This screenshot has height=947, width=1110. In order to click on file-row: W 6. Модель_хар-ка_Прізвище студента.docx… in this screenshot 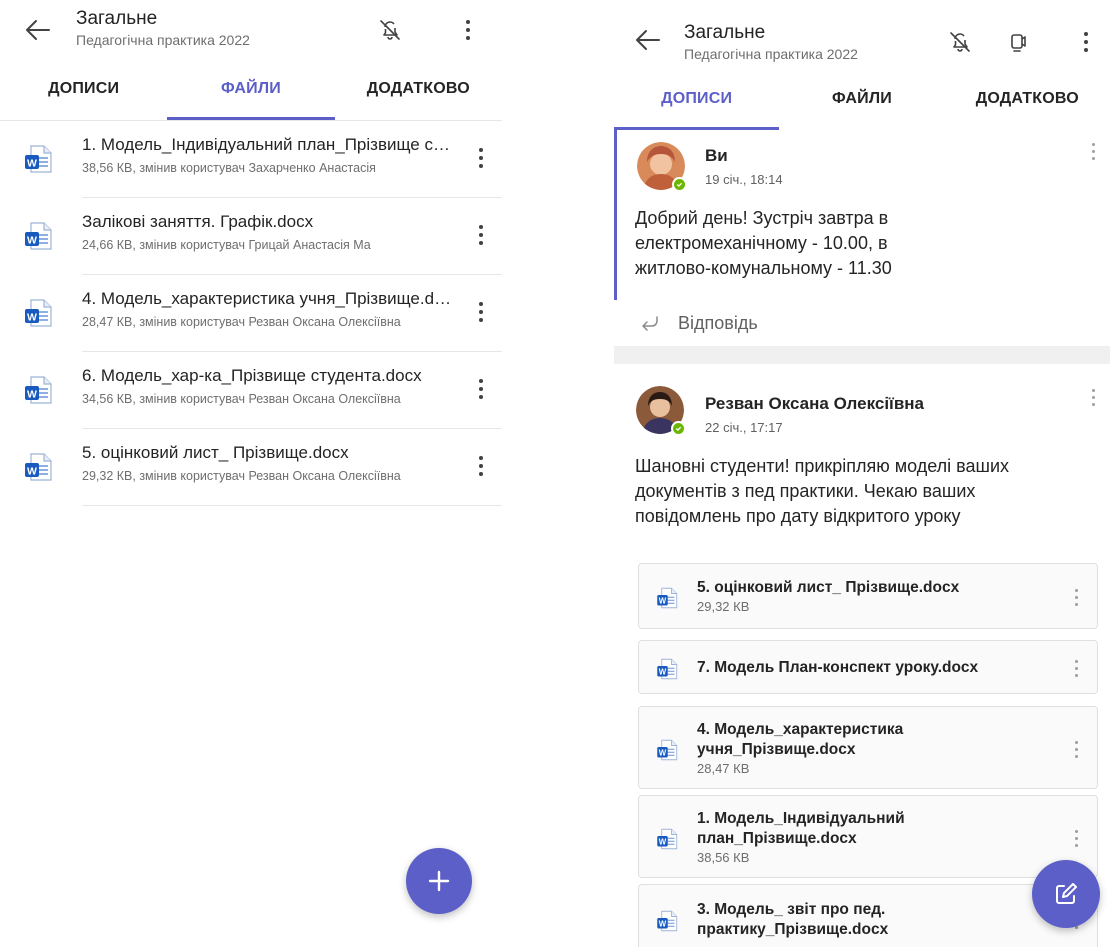, I will do `click(251, 390)`.